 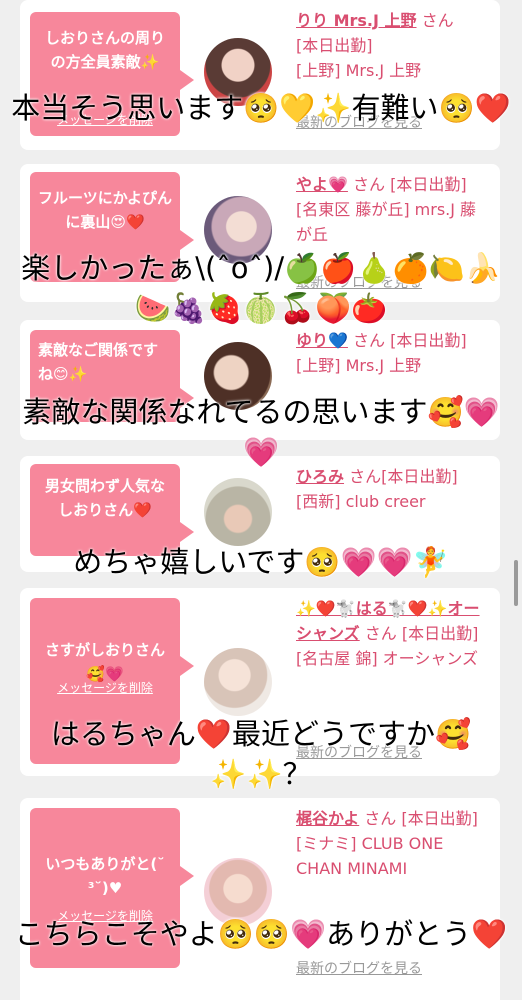 What do you see at coordinates (105, 210) in the screenshot?
I see `message-text: フルーツにかよぴんに裏山😍❤️` at bounding box center [105, 210].